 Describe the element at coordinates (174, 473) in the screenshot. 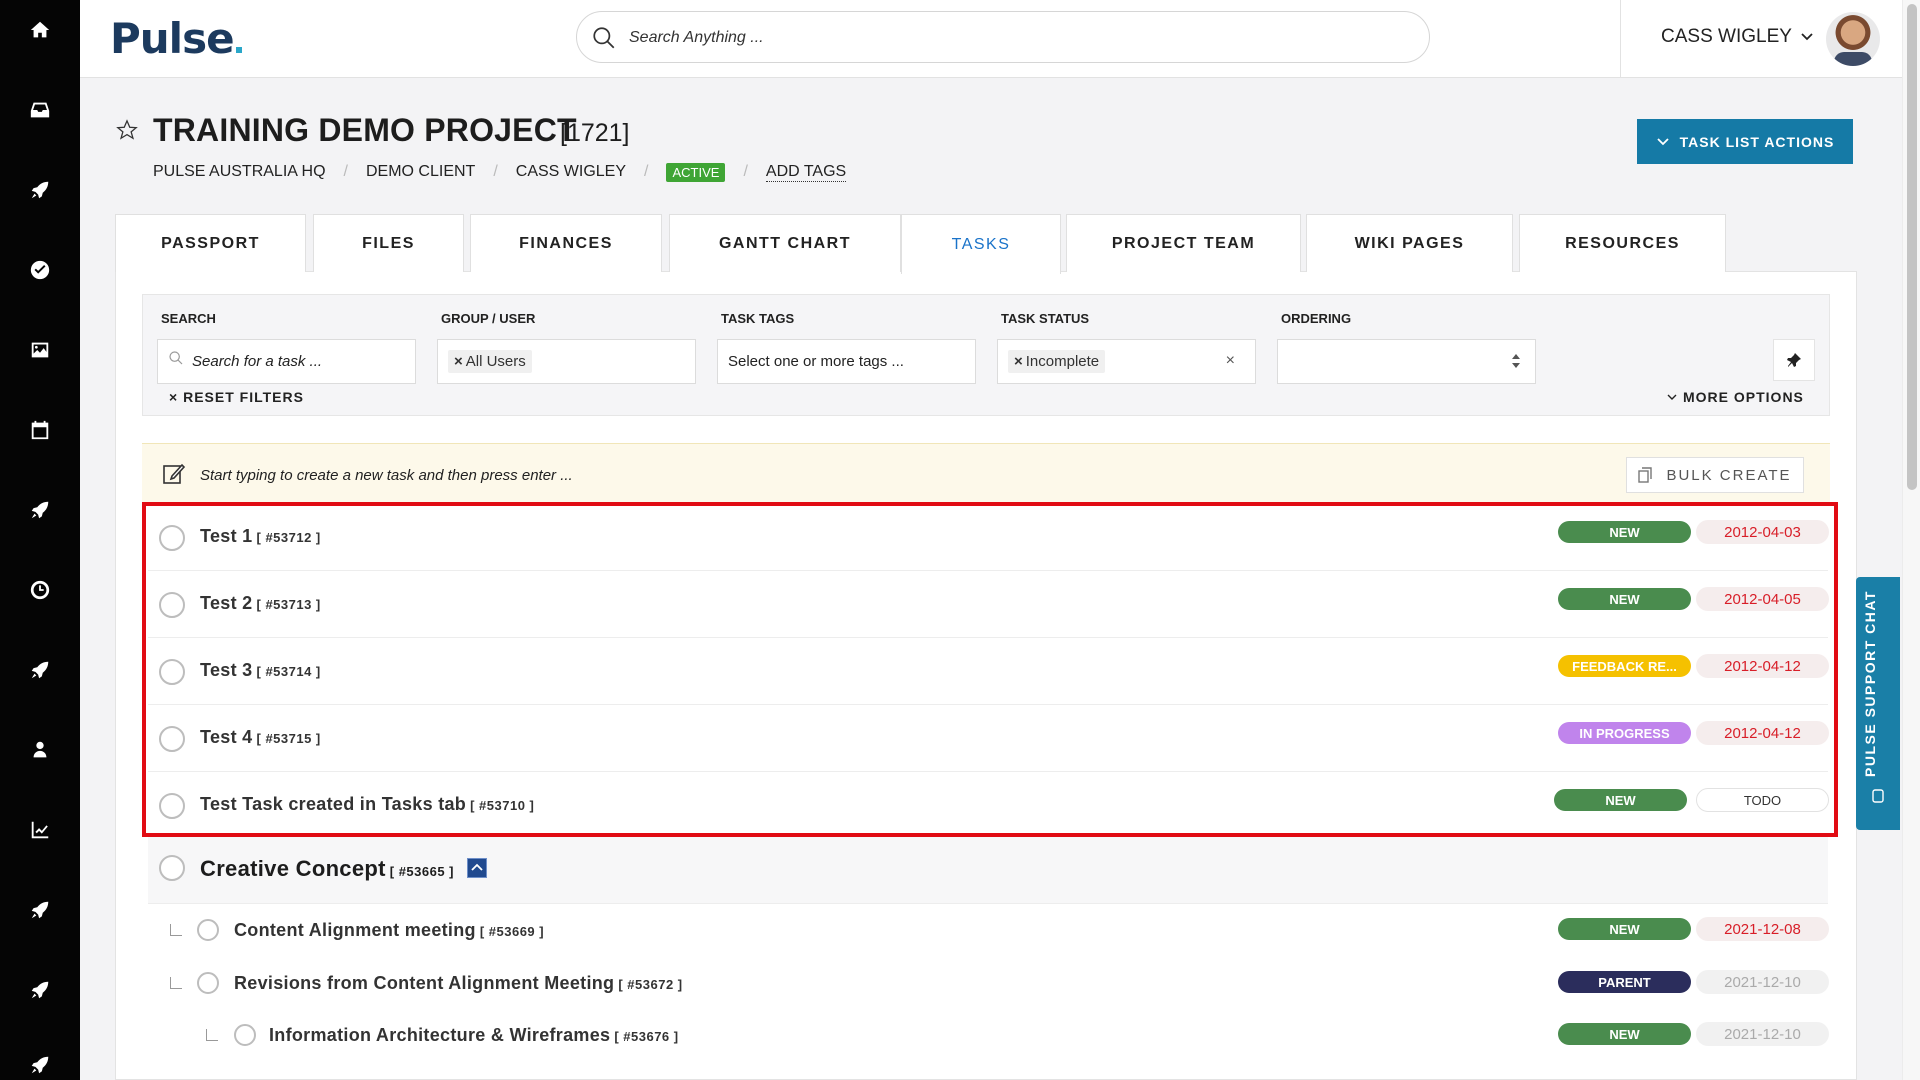

I see `edit-icon` at that location.